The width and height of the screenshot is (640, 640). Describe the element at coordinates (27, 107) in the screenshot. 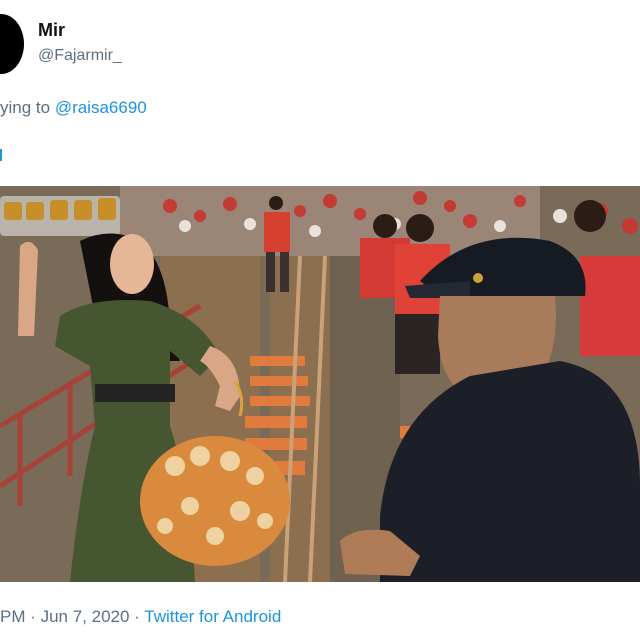

I see `replying-to-label: ying to` at that location.